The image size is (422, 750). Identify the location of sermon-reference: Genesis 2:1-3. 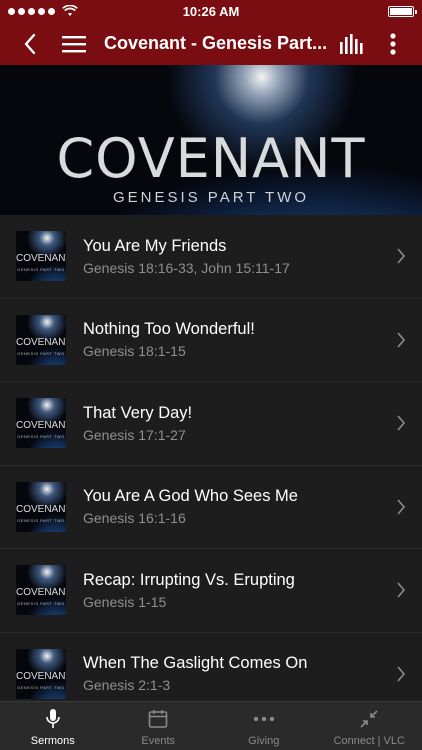
(127, 685).